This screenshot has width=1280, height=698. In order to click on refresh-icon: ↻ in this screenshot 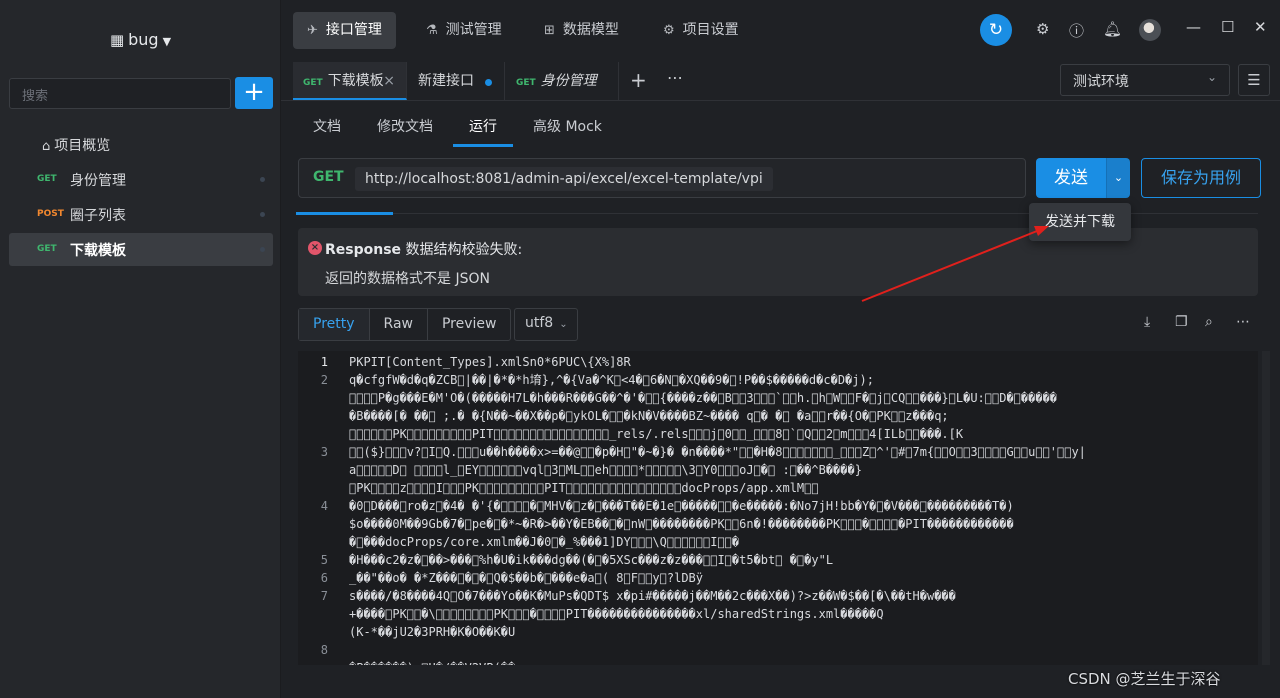, I will do `click(996, 30)`.